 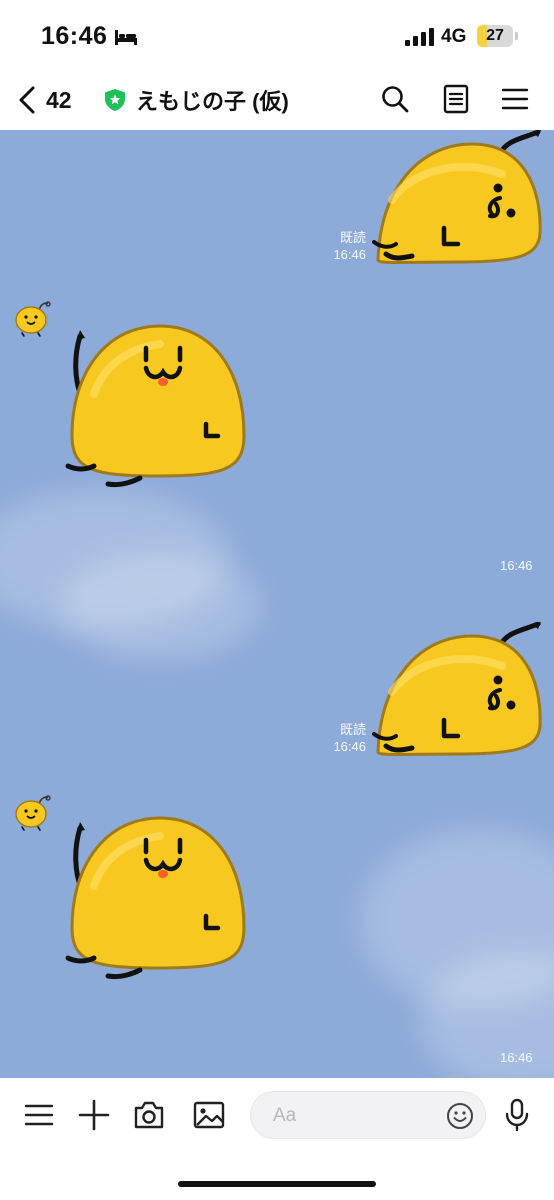 I want to click on search-icon, so click(x=395, y=99).